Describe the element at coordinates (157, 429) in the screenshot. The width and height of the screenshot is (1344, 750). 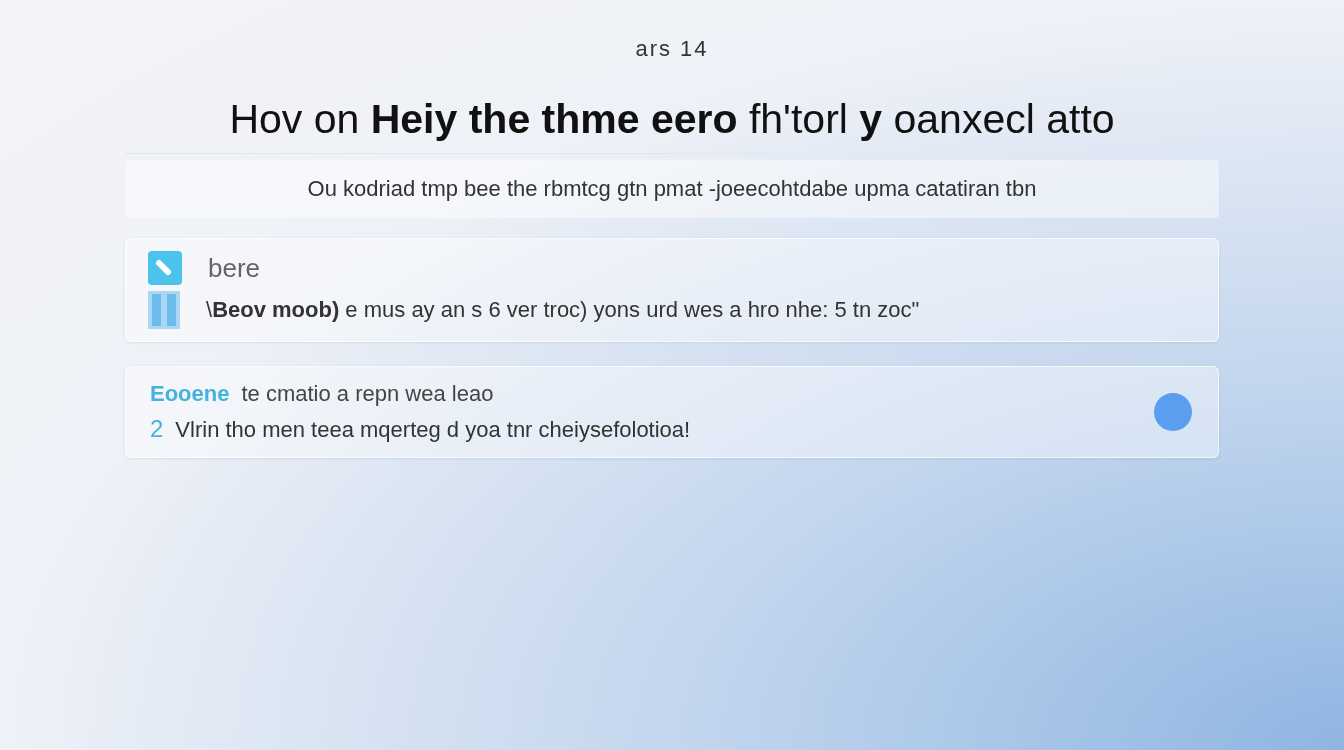
I see `step-number: 2` at that location.